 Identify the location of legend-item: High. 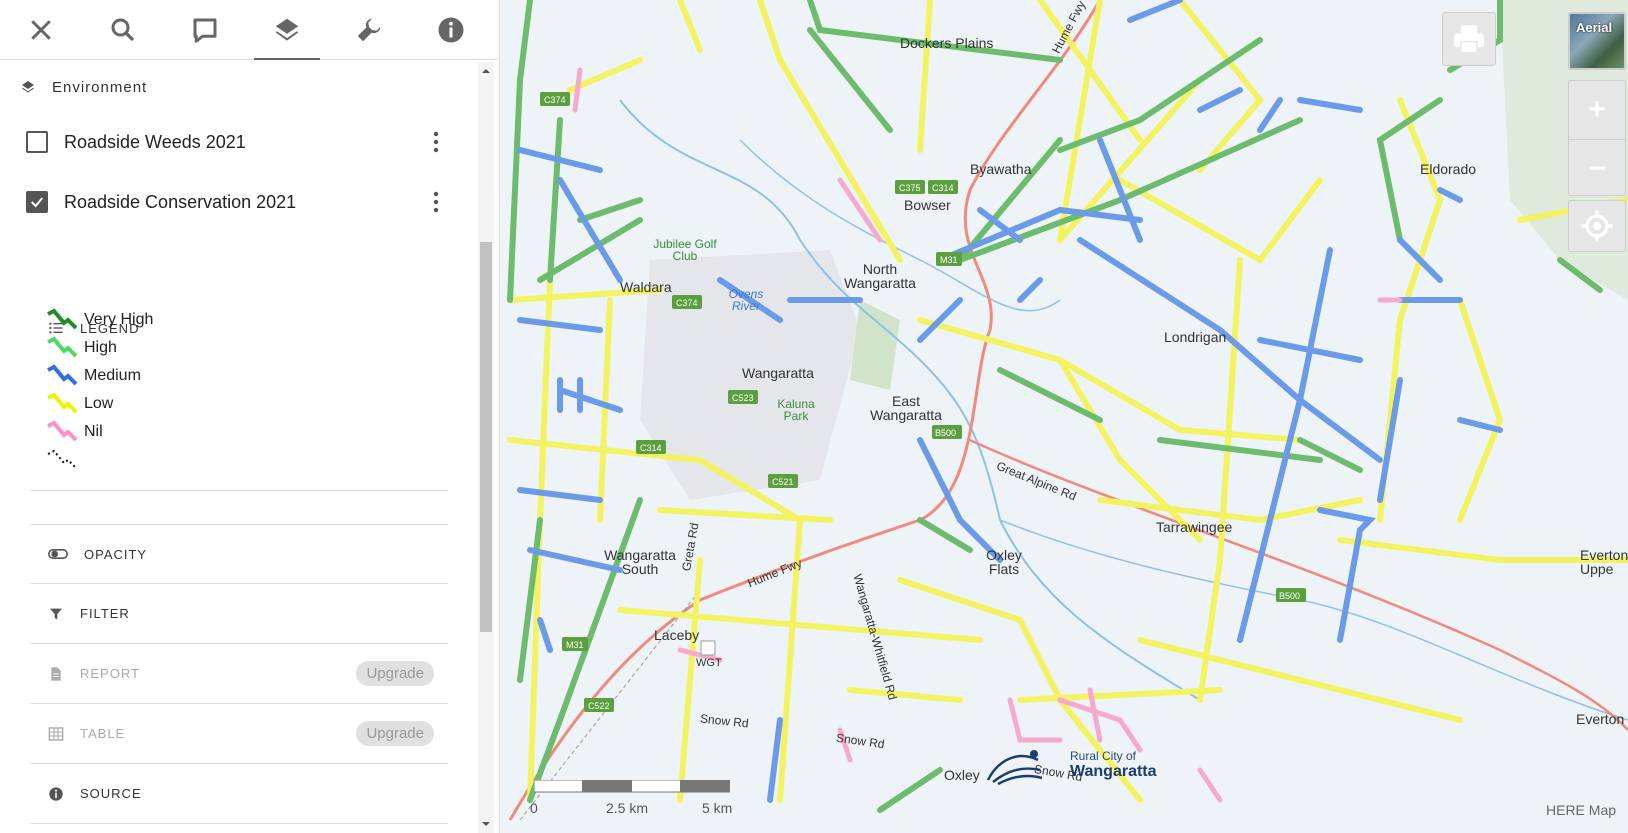
(99, 348).